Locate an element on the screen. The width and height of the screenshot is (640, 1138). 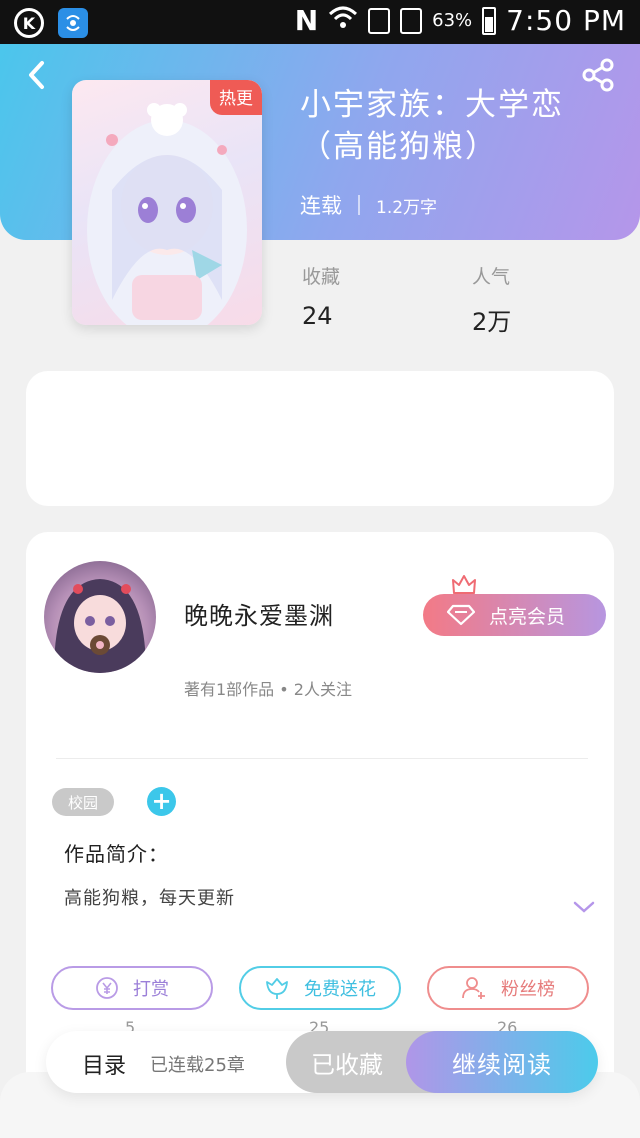
wifi-app-icon is located at coordinates (73, 23).